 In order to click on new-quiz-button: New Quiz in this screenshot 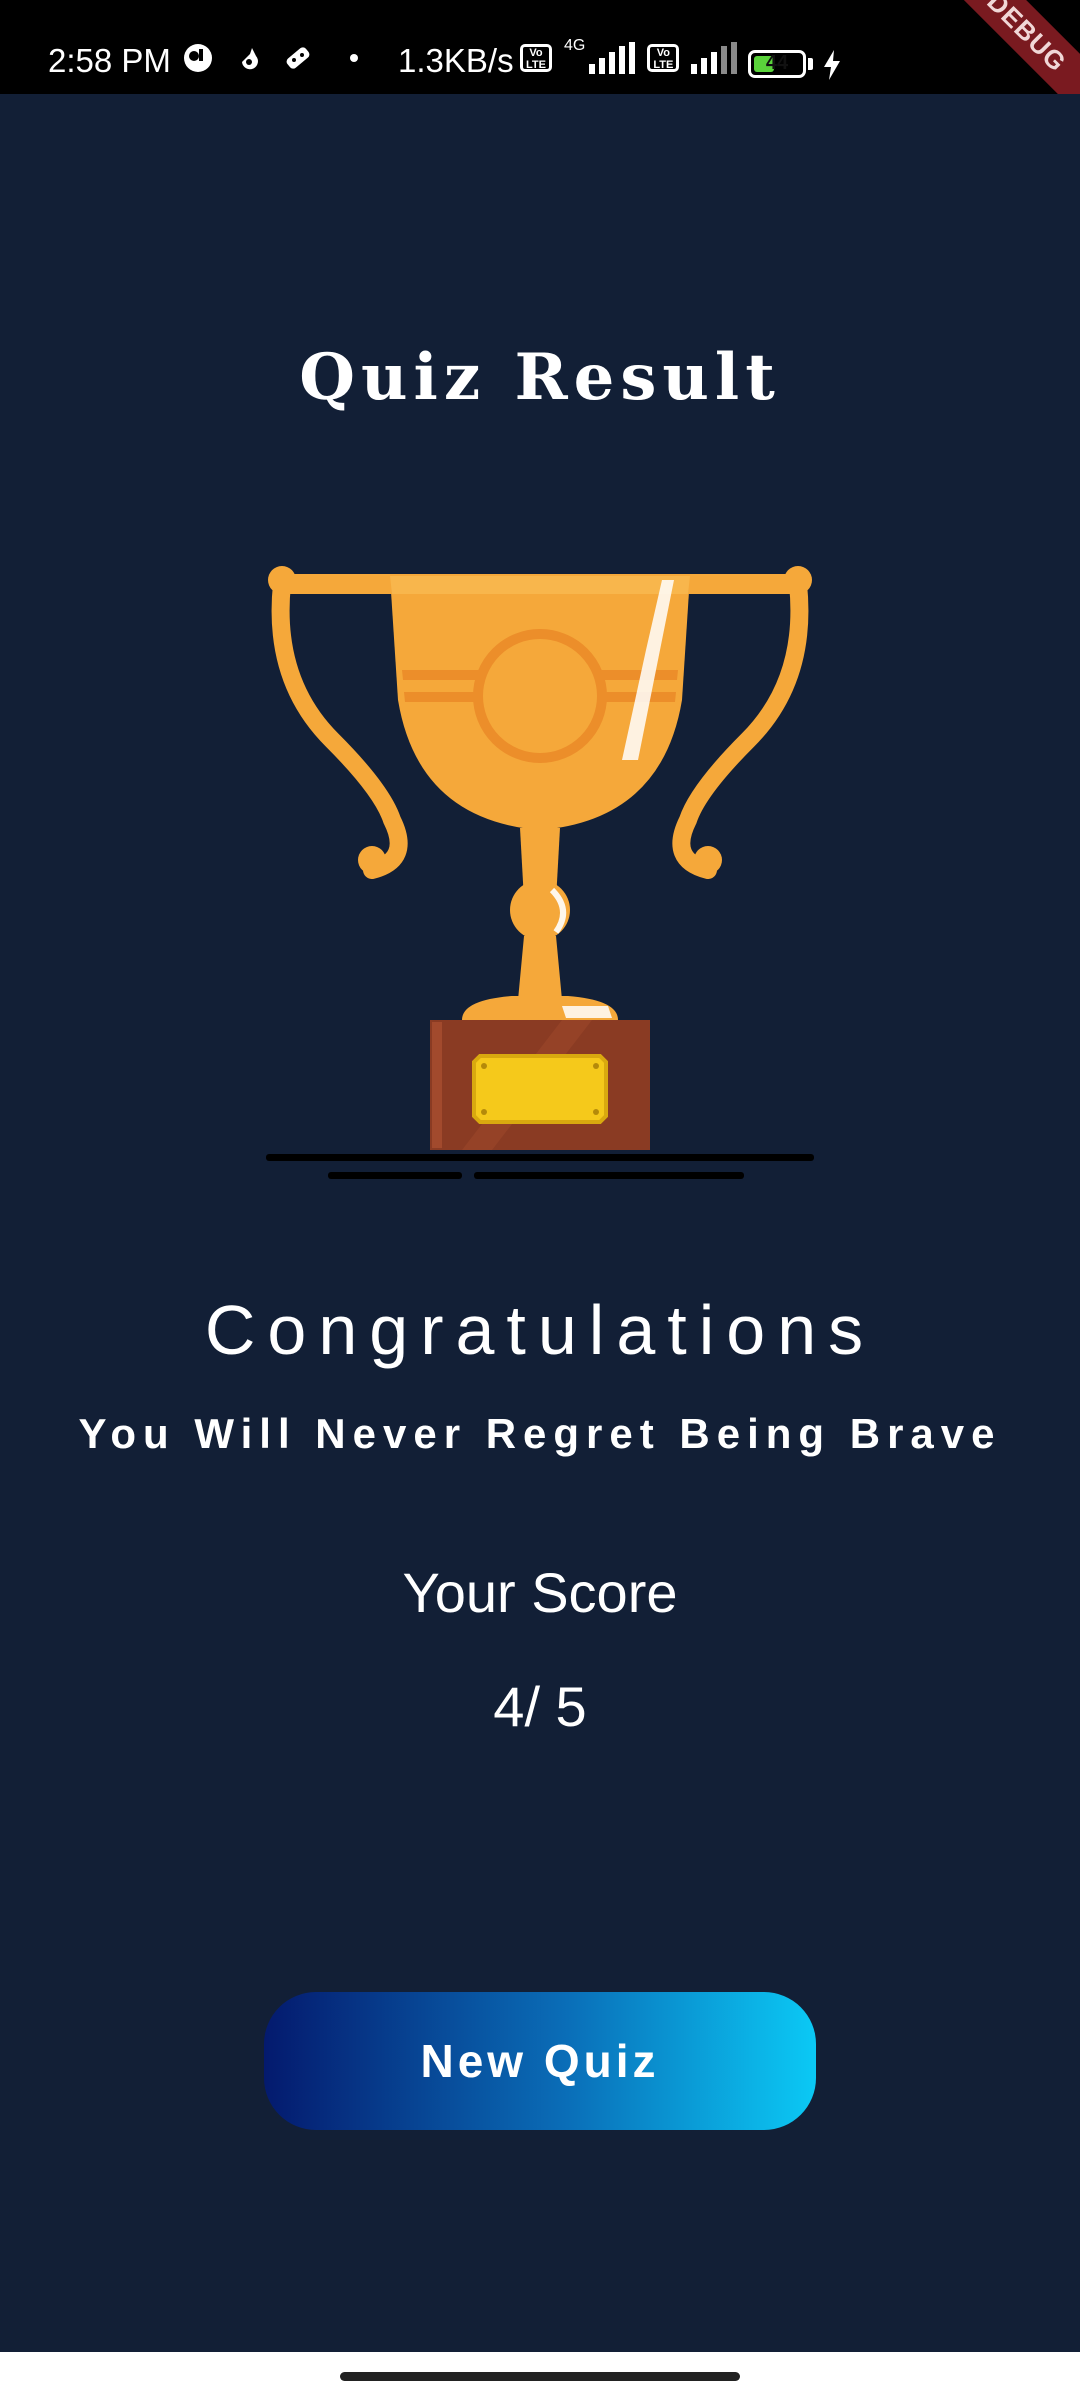, I will do `click(540, 2061)`.